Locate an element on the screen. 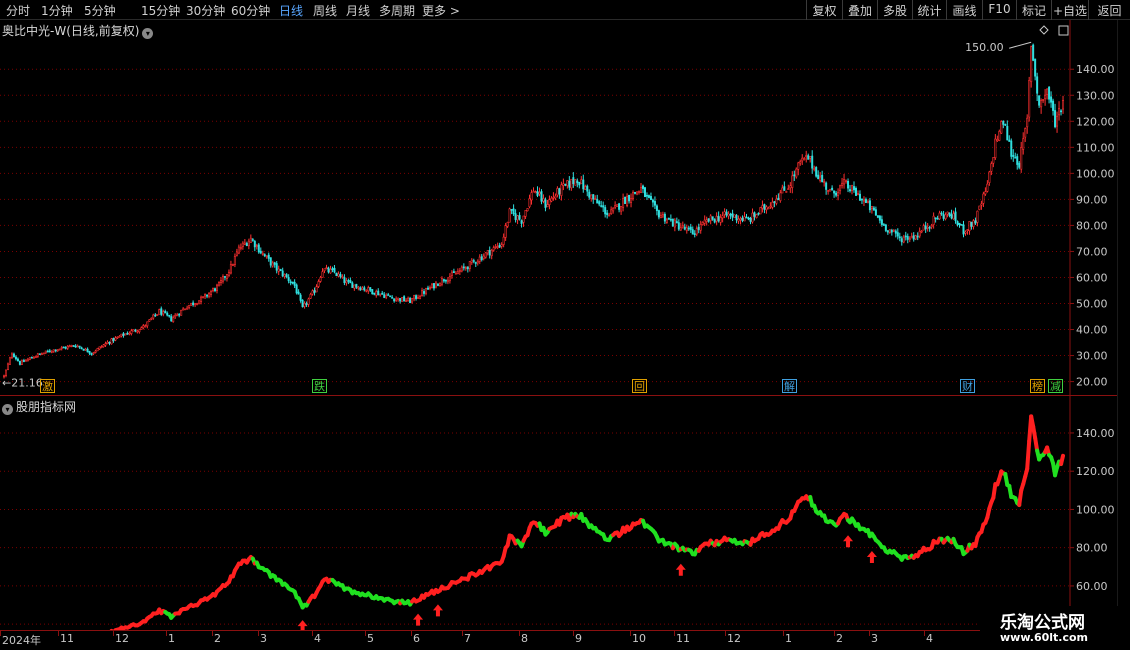 This screenshot has height=650, width=1130. period-tab: 5分钟 is located at coordinates (100, 10).